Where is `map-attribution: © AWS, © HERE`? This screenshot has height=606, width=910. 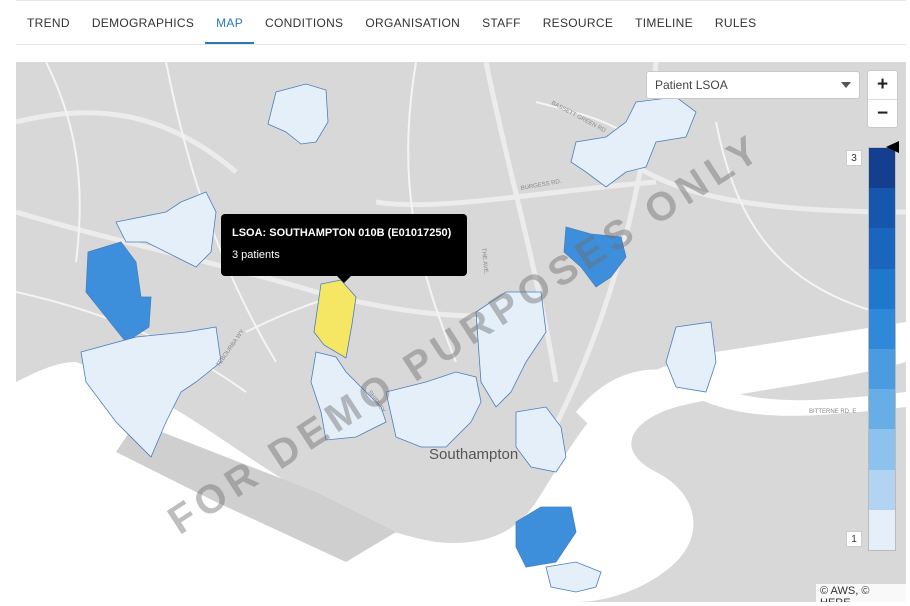 map-attribution: © AWS, © HERE is located at coordinates (861, 593).